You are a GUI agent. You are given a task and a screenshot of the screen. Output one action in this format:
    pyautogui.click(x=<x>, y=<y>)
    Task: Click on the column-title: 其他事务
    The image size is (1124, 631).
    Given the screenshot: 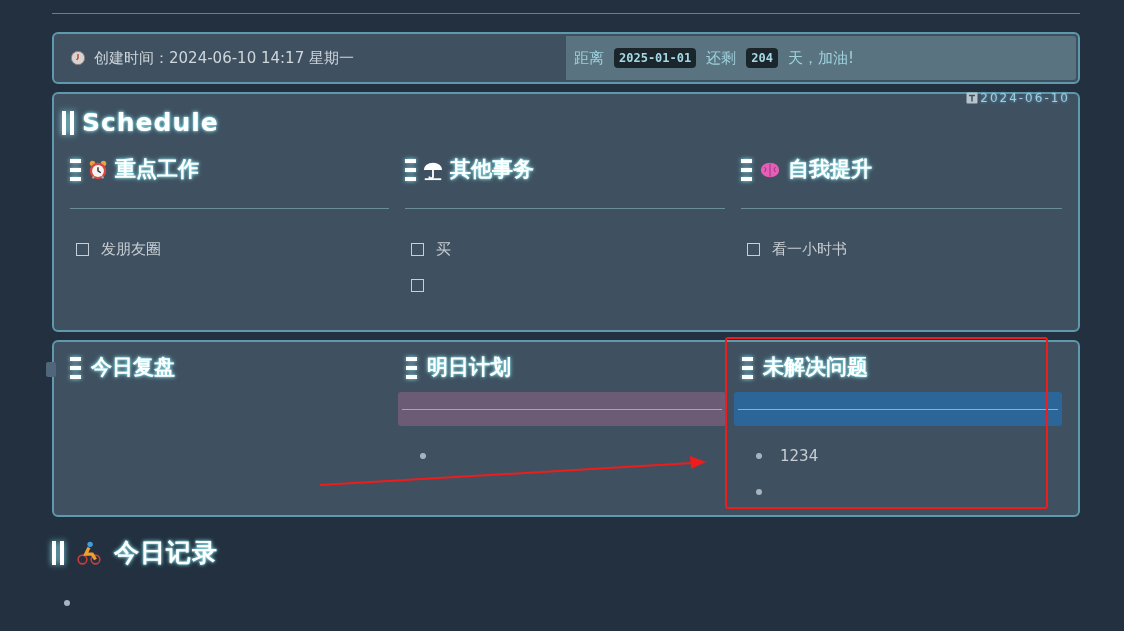 What is the action you would take?
    pyautogui.click(x=492, y=170)
    